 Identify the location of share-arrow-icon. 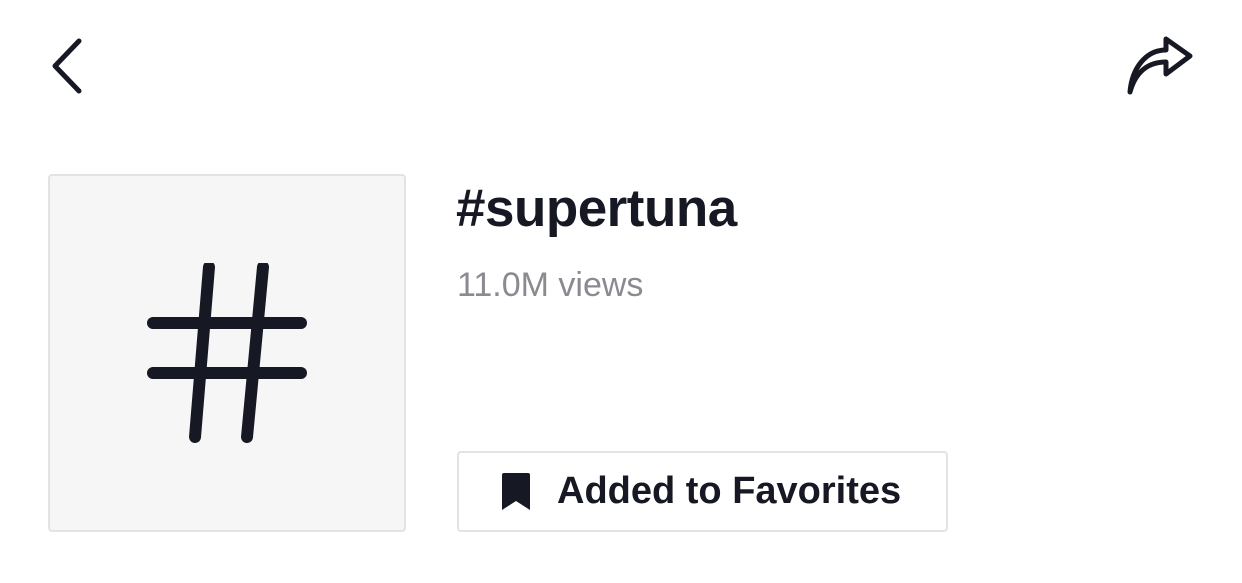
(1160, 65).